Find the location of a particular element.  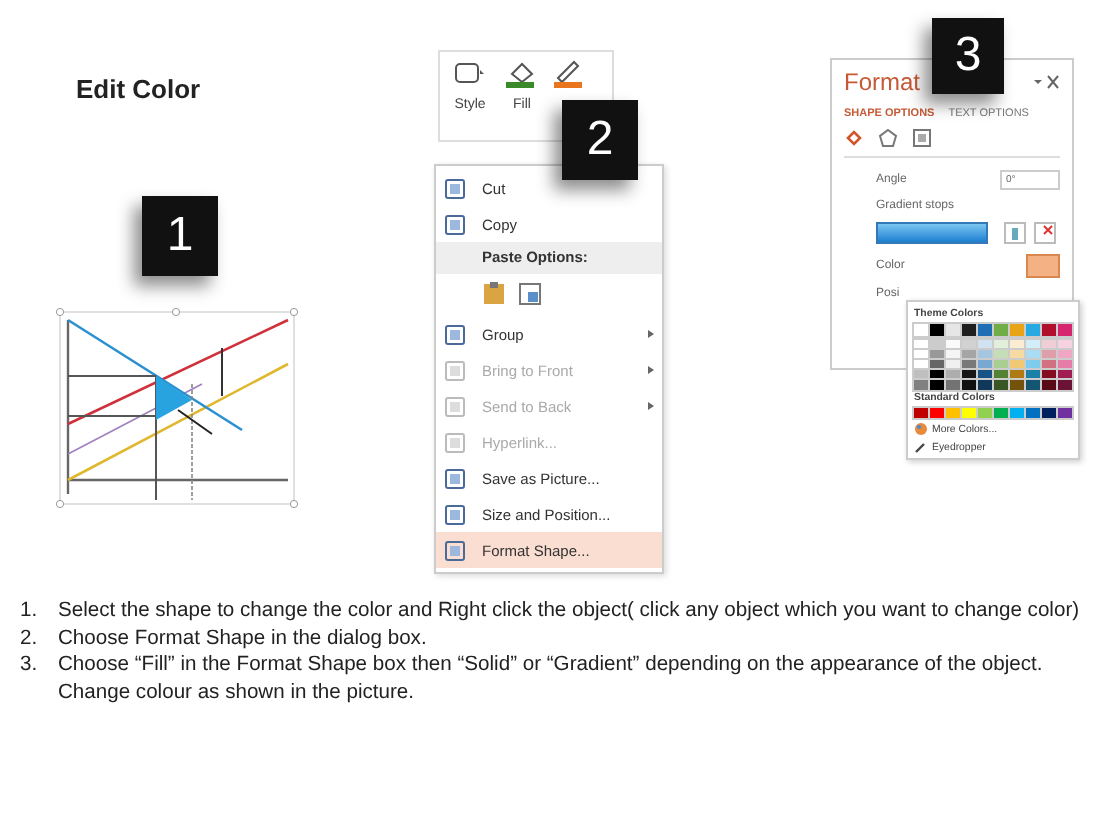

step-text: Choose Format Shape in the dialog box. is located at coordinates (243, 638).